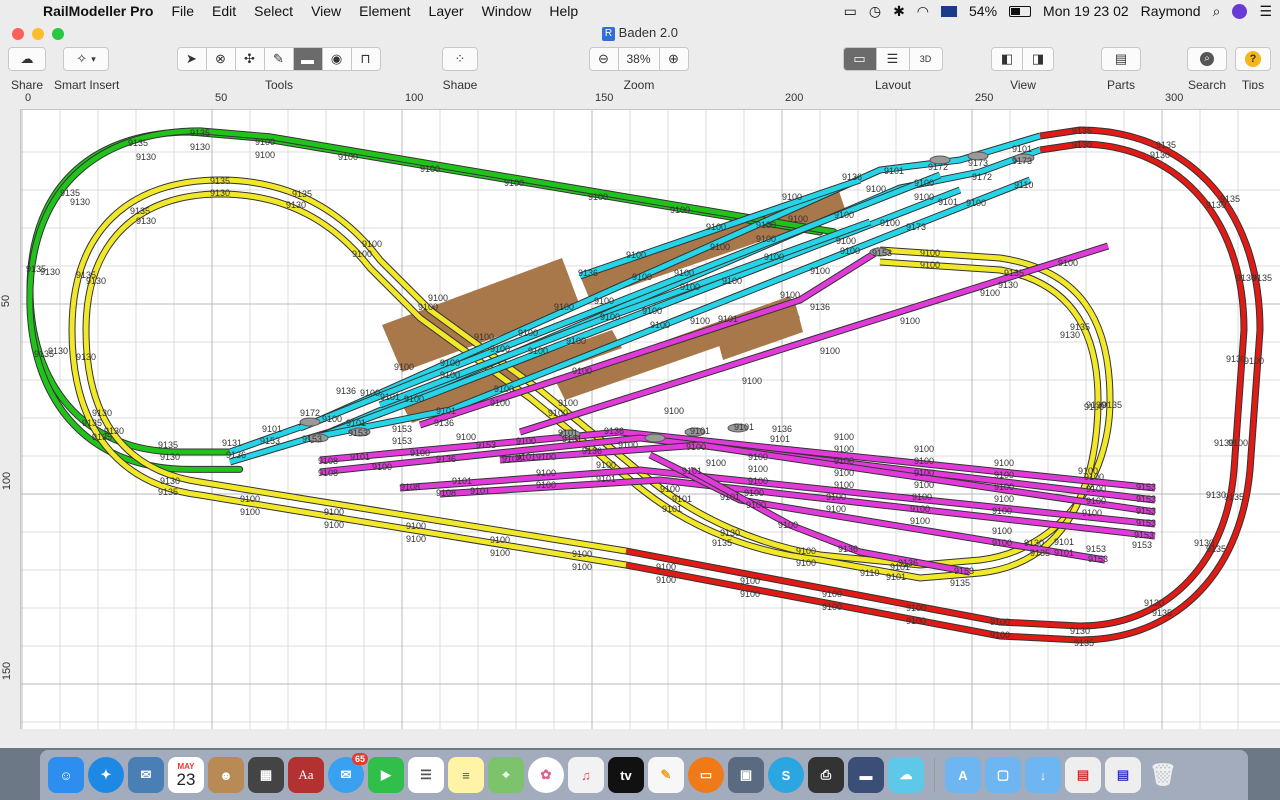  What do you see at coordinates (603, 59) in the screenshot?
I see `zoom-out-button: ⊖` at bounding box center [603, 59].